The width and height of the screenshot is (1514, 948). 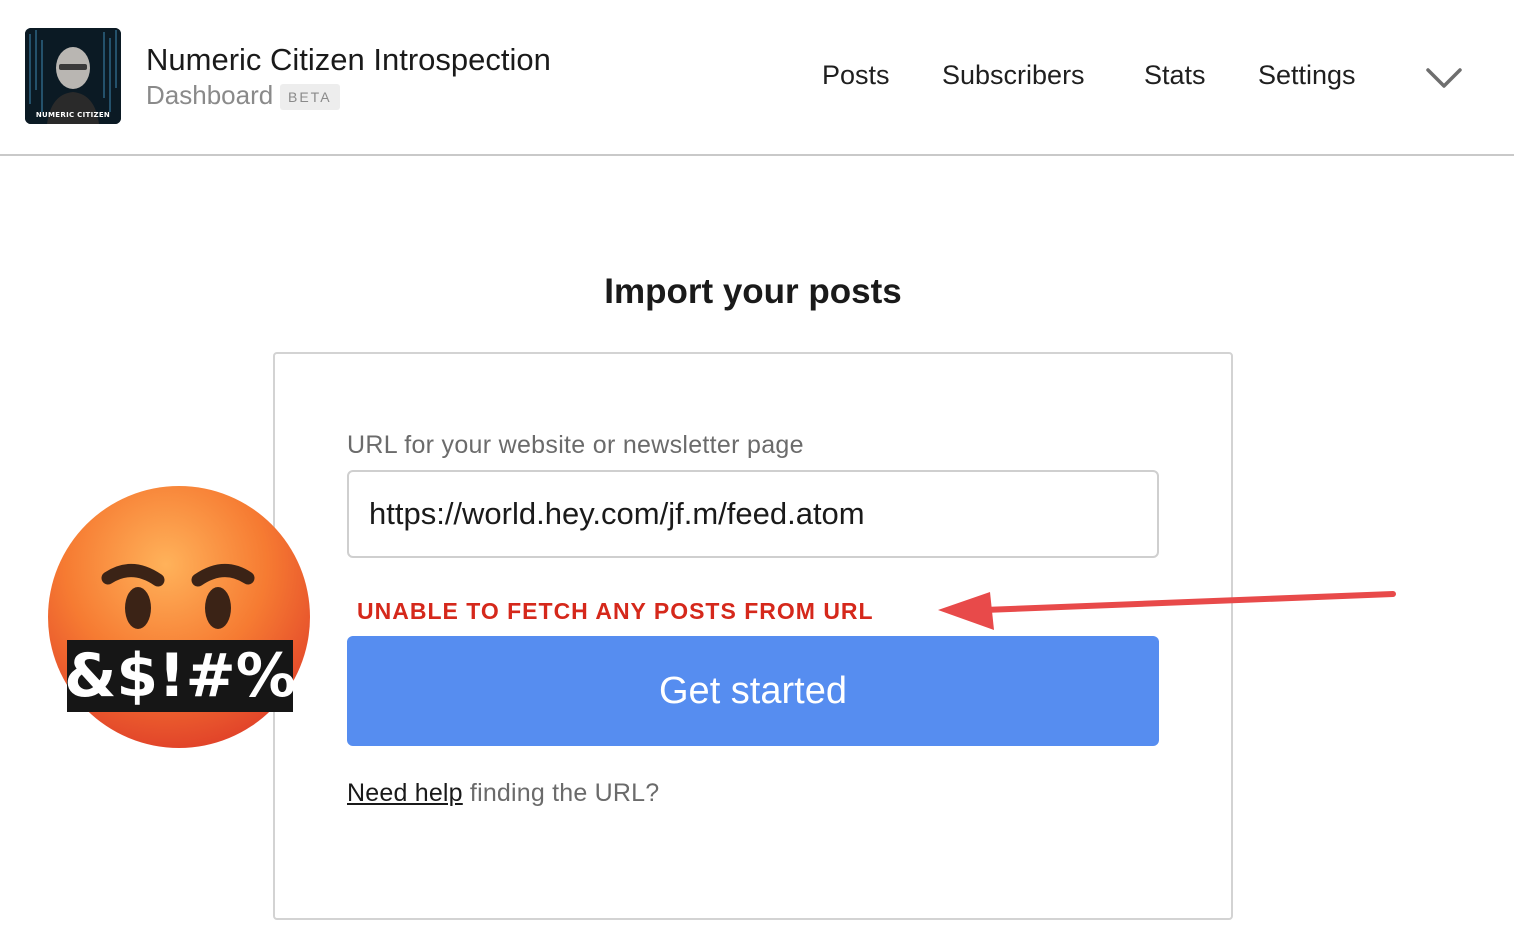 I want to click on nav-stats: Stats, so click(x=1175, y=75).